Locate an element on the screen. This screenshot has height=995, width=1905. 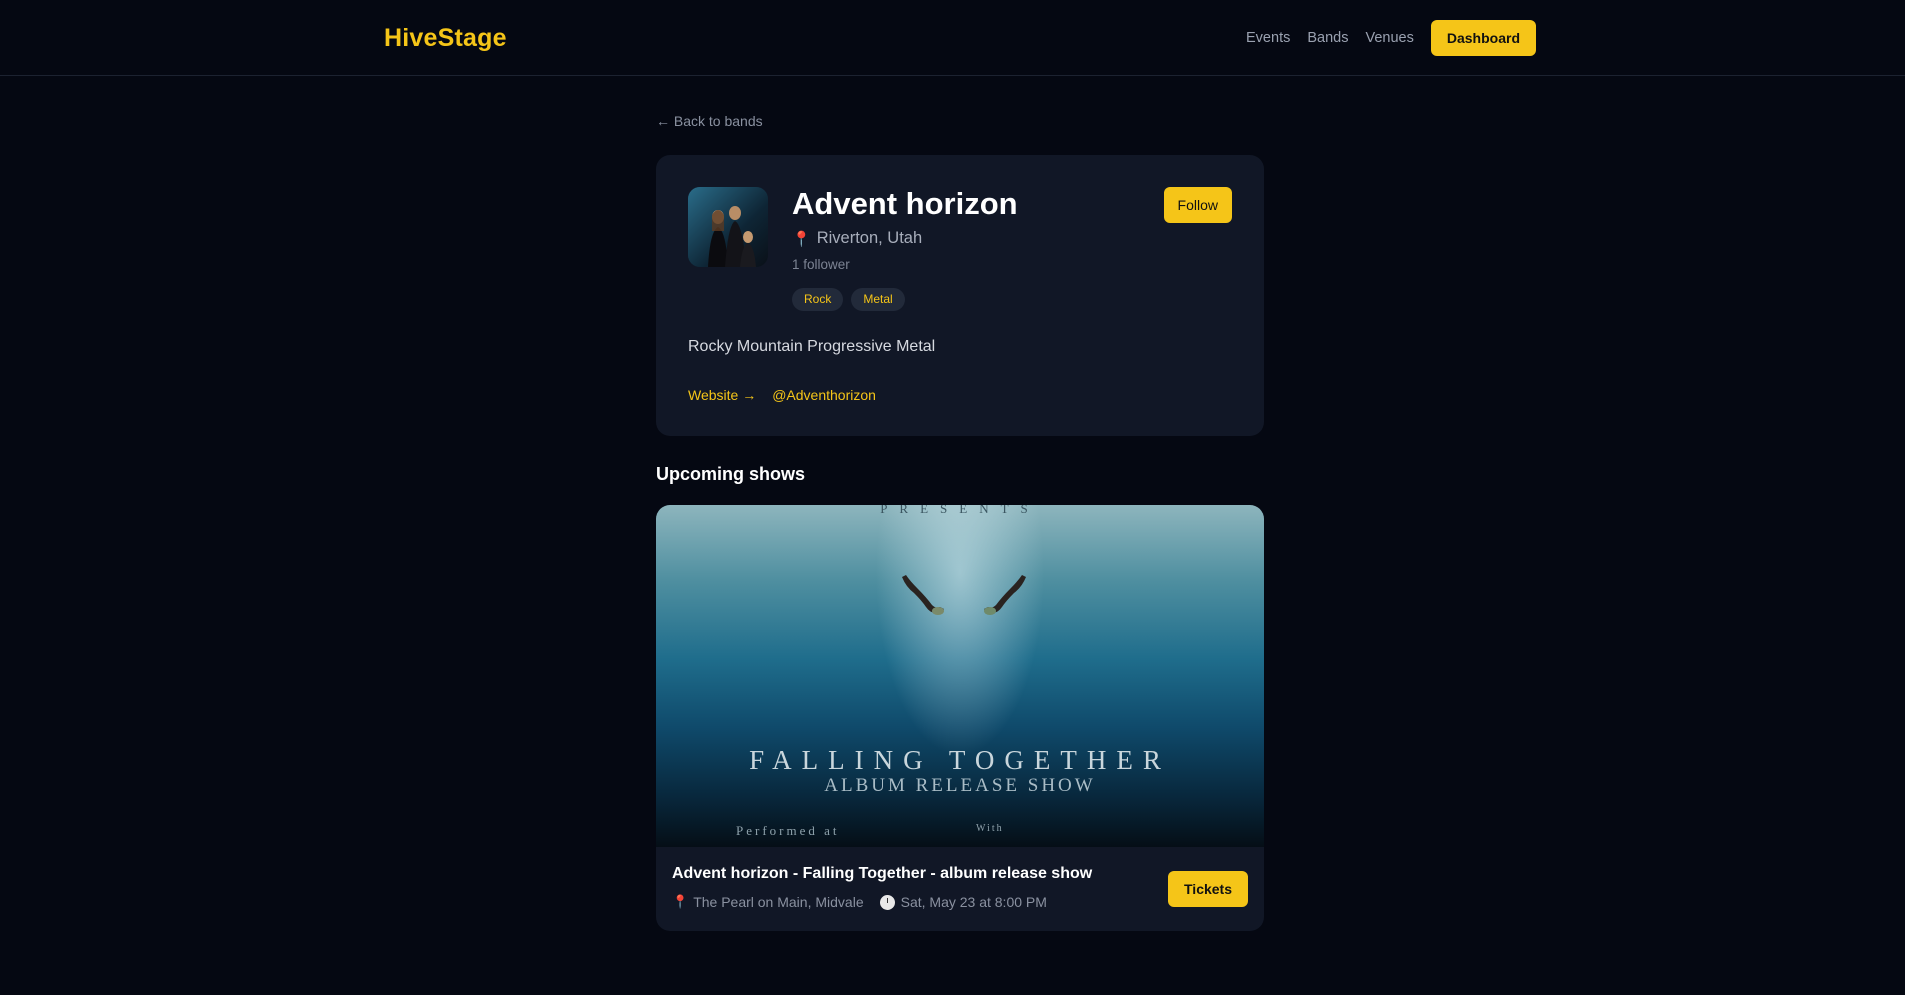
band-location: 📍 Riverton, Utah is located at coordinates (857, 238).